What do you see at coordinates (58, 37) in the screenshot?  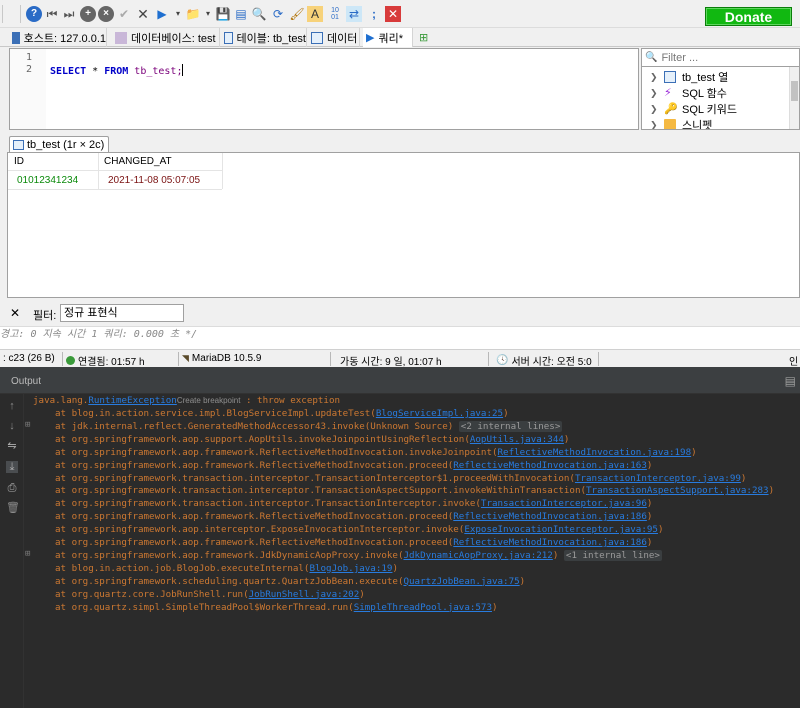 I see `tab-host: 호스트: 127.0.0.1` at bounding box center [58, 37].